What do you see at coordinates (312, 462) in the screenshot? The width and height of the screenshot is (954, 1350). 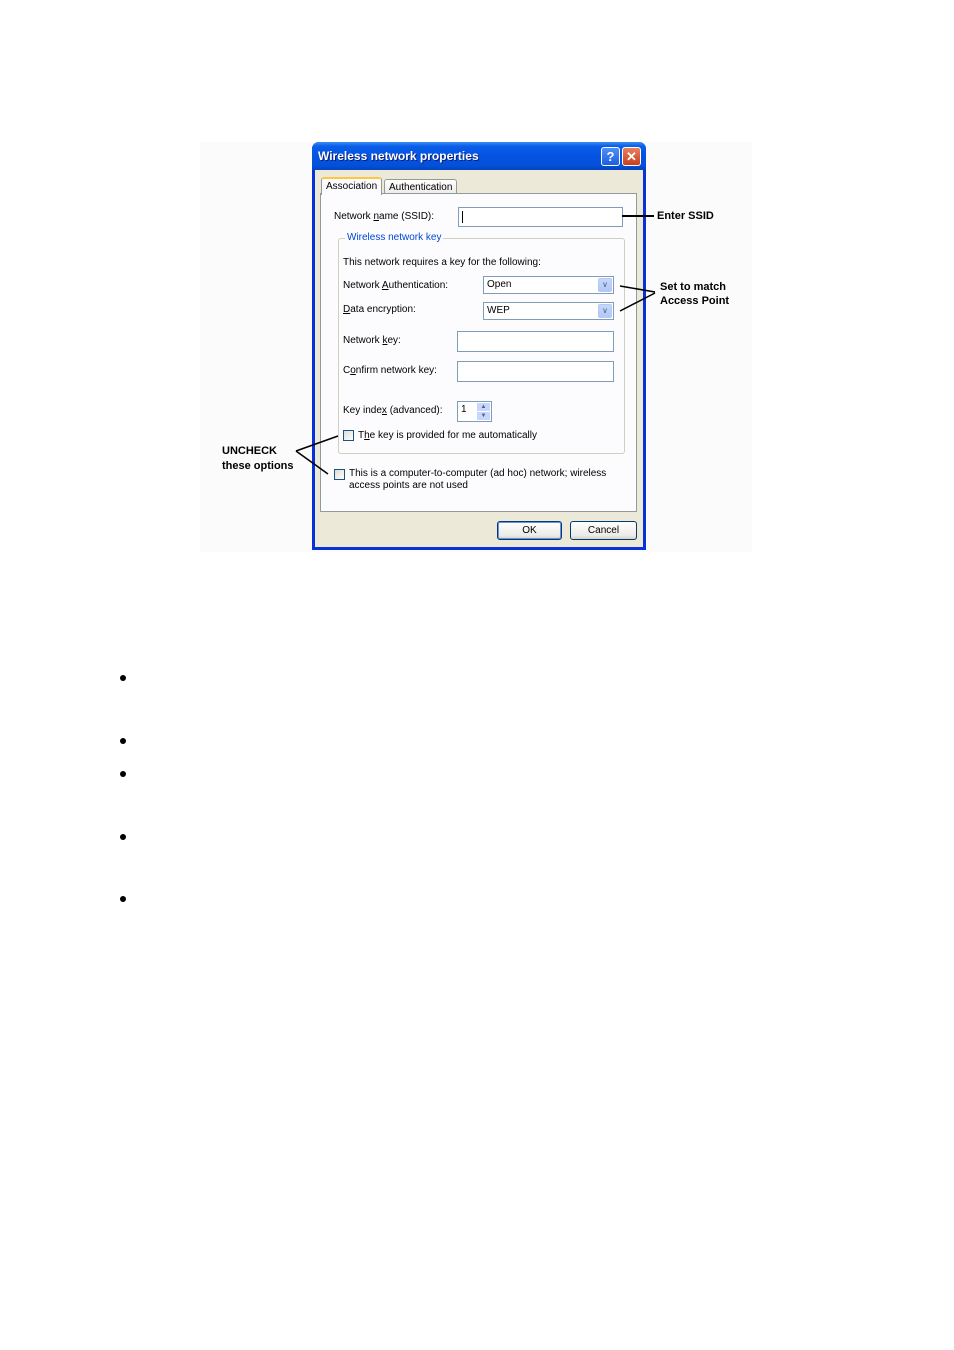 I see `adhoc-callout-line` at bounding box center [312, 462].